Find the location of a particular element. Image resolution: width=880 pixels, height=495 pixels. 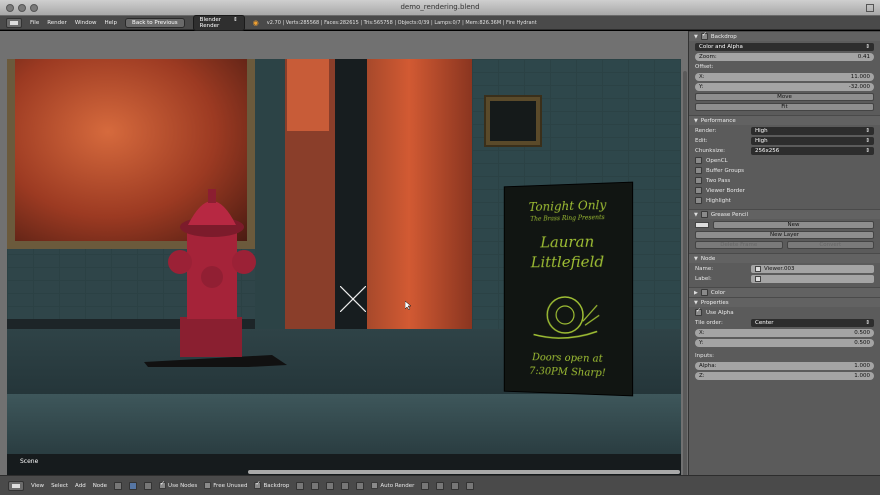

node-label-input is located at coordinates (812, 278).